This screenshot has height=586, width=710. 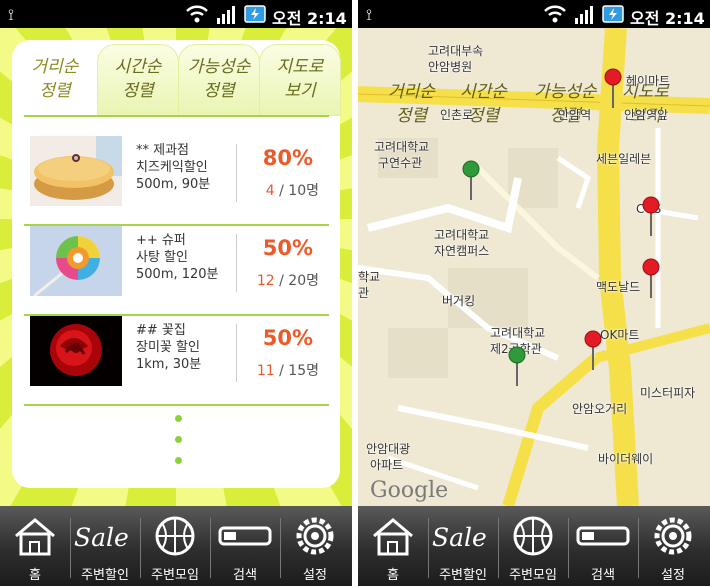 What do you see at coordinates (176, 116) in the screenshot?
I see `tab-underline` at bounding box center [176, 116].